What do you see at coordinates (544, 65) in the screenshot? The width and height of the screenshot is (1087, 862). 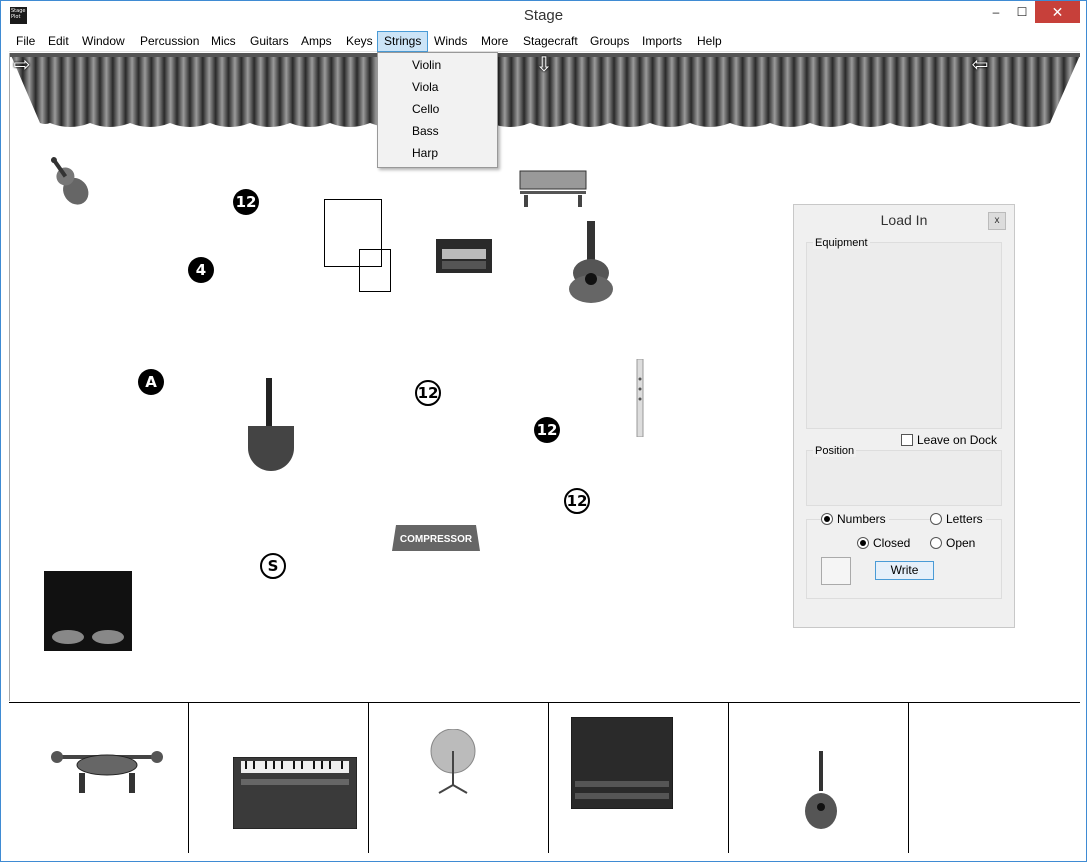 I see `downstage-arrow-icon: ⇩` at bounding box center [544, 65].